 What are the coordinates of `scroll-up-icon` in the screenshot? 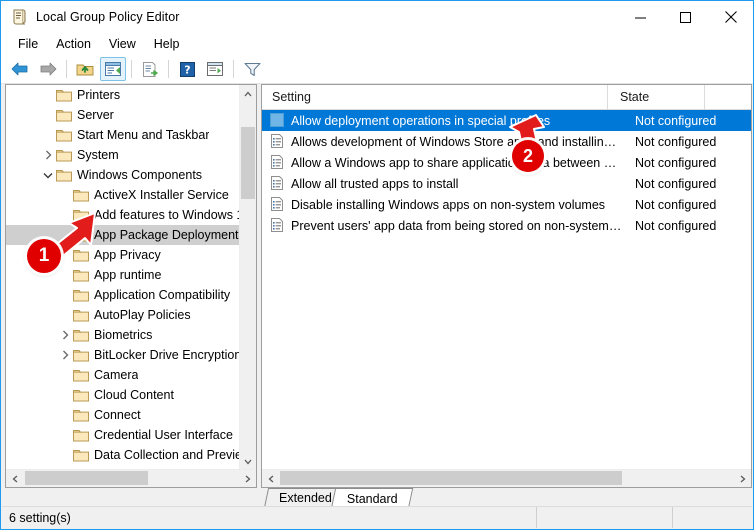 It's located at (248, 93).